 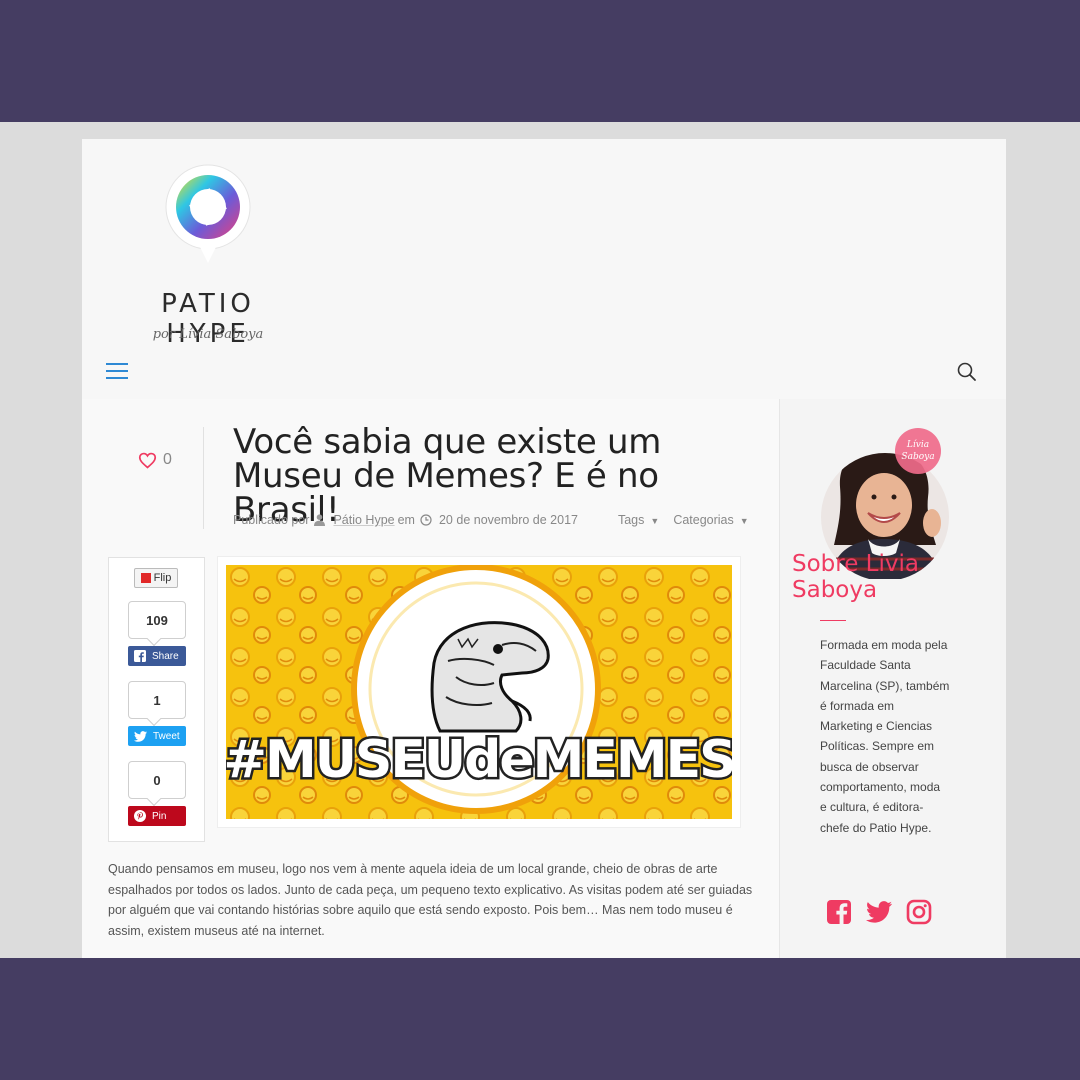 What do you see at coordinates (320, 520) in the screenshot?
I see `user-icon` at bounding box center [320, 520].